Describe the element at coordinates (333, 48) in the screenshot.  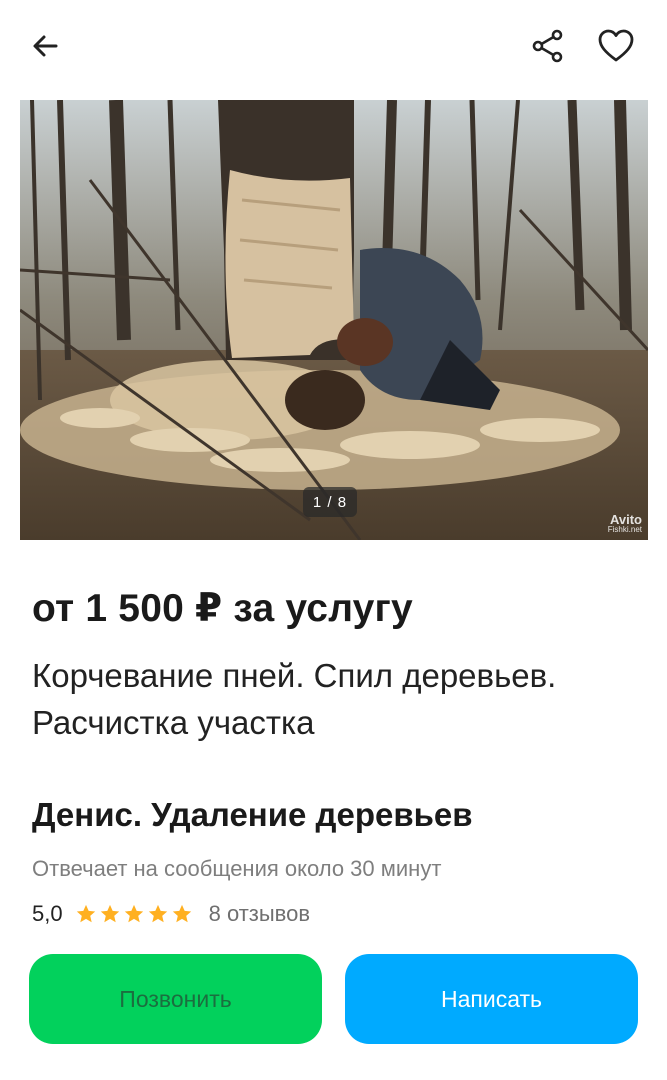
I see `top-bar` at that location.